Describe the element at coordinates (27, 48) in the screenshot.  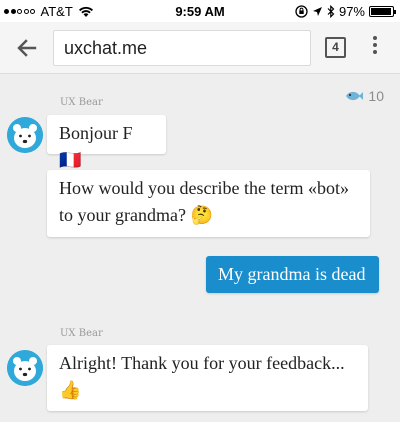
I see `back-arrow-icon` at that location.